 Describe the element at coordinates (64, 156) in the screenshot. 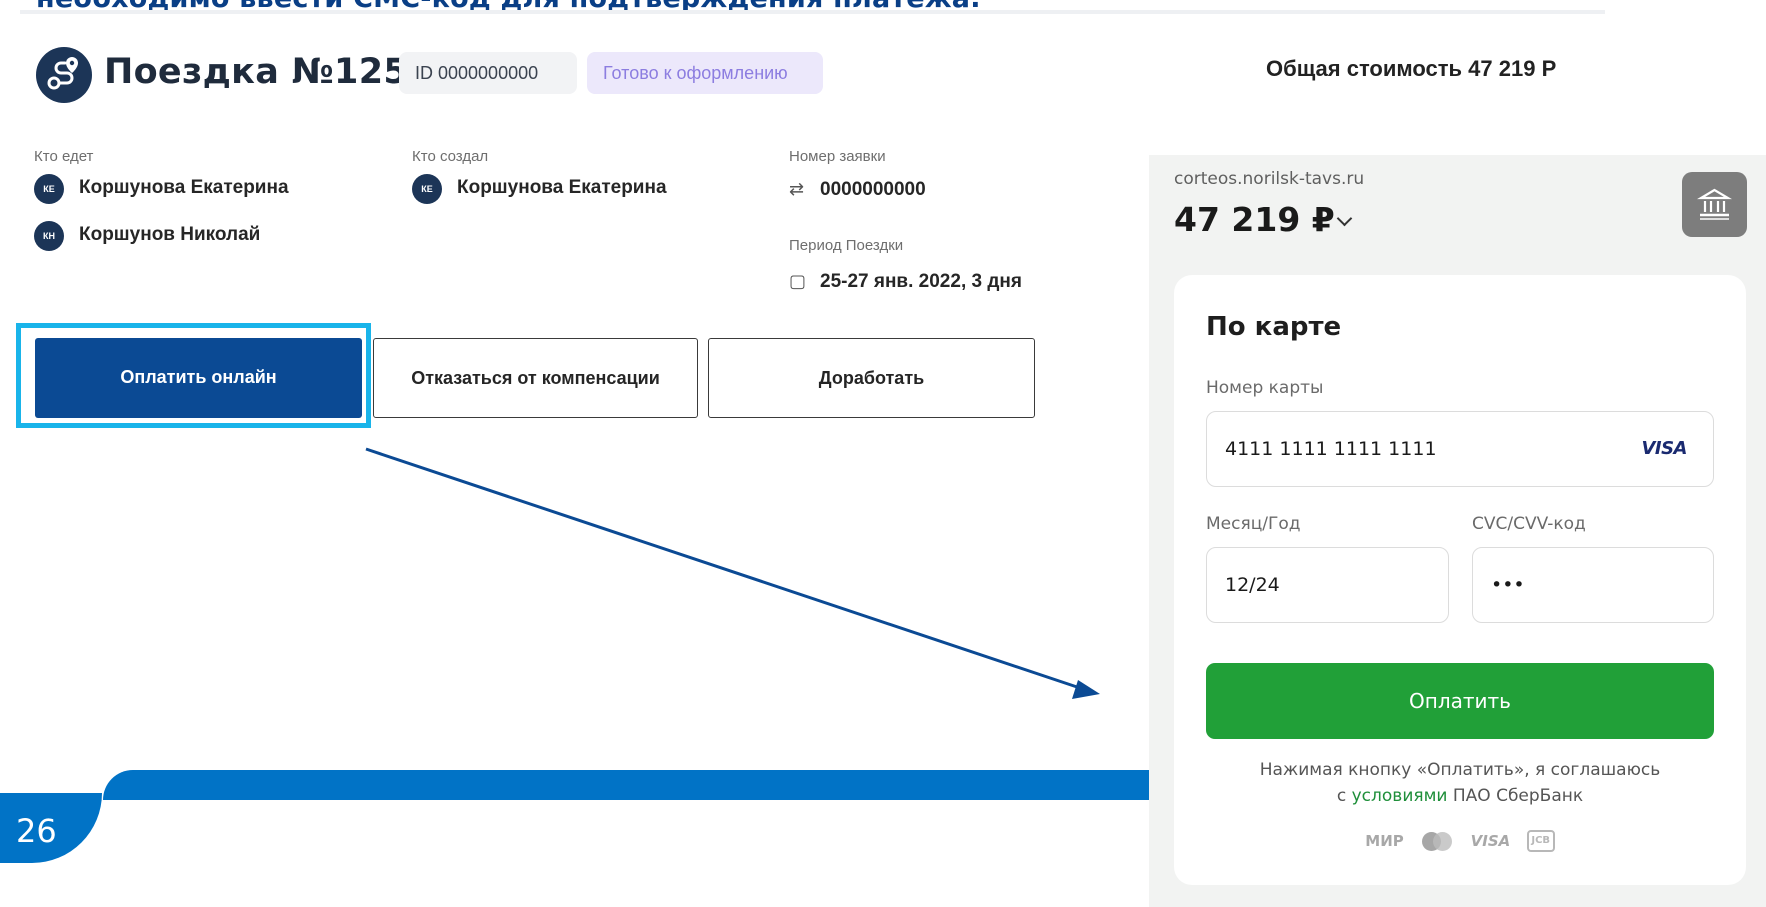

I see `travelers-label: Кто едет` at that location.